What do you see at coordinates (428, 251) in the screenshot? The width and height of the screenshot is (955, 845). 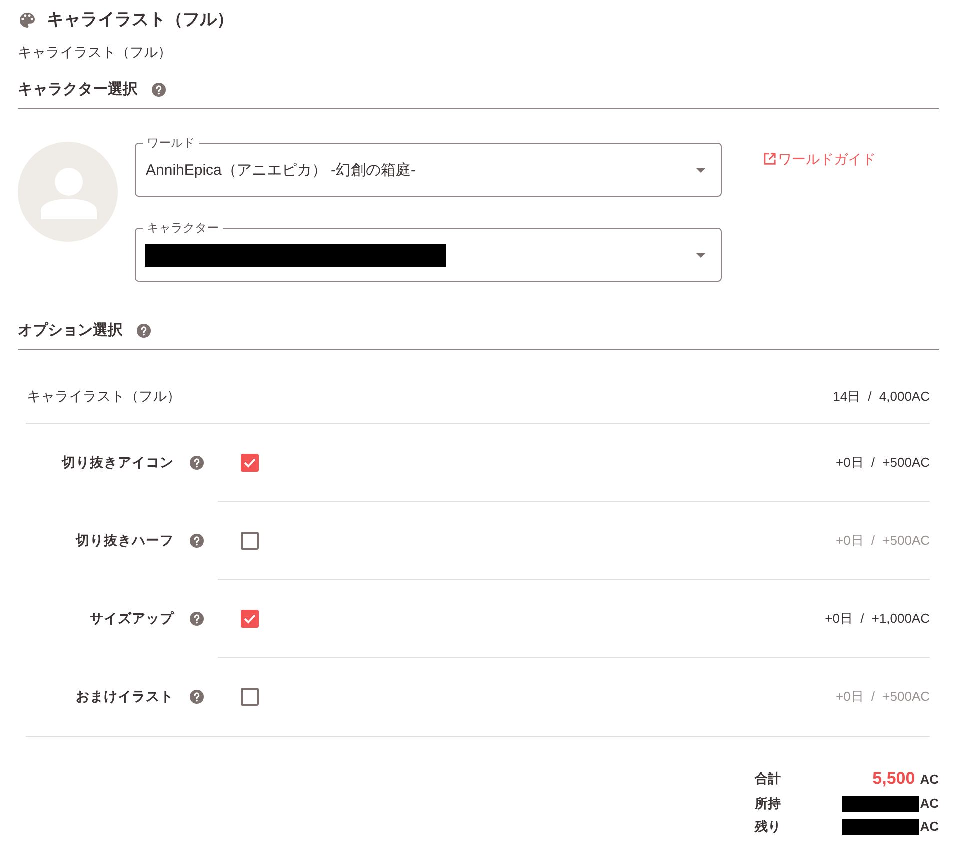 I see `character-select: キャラクター` at bounding box center [428, 251].